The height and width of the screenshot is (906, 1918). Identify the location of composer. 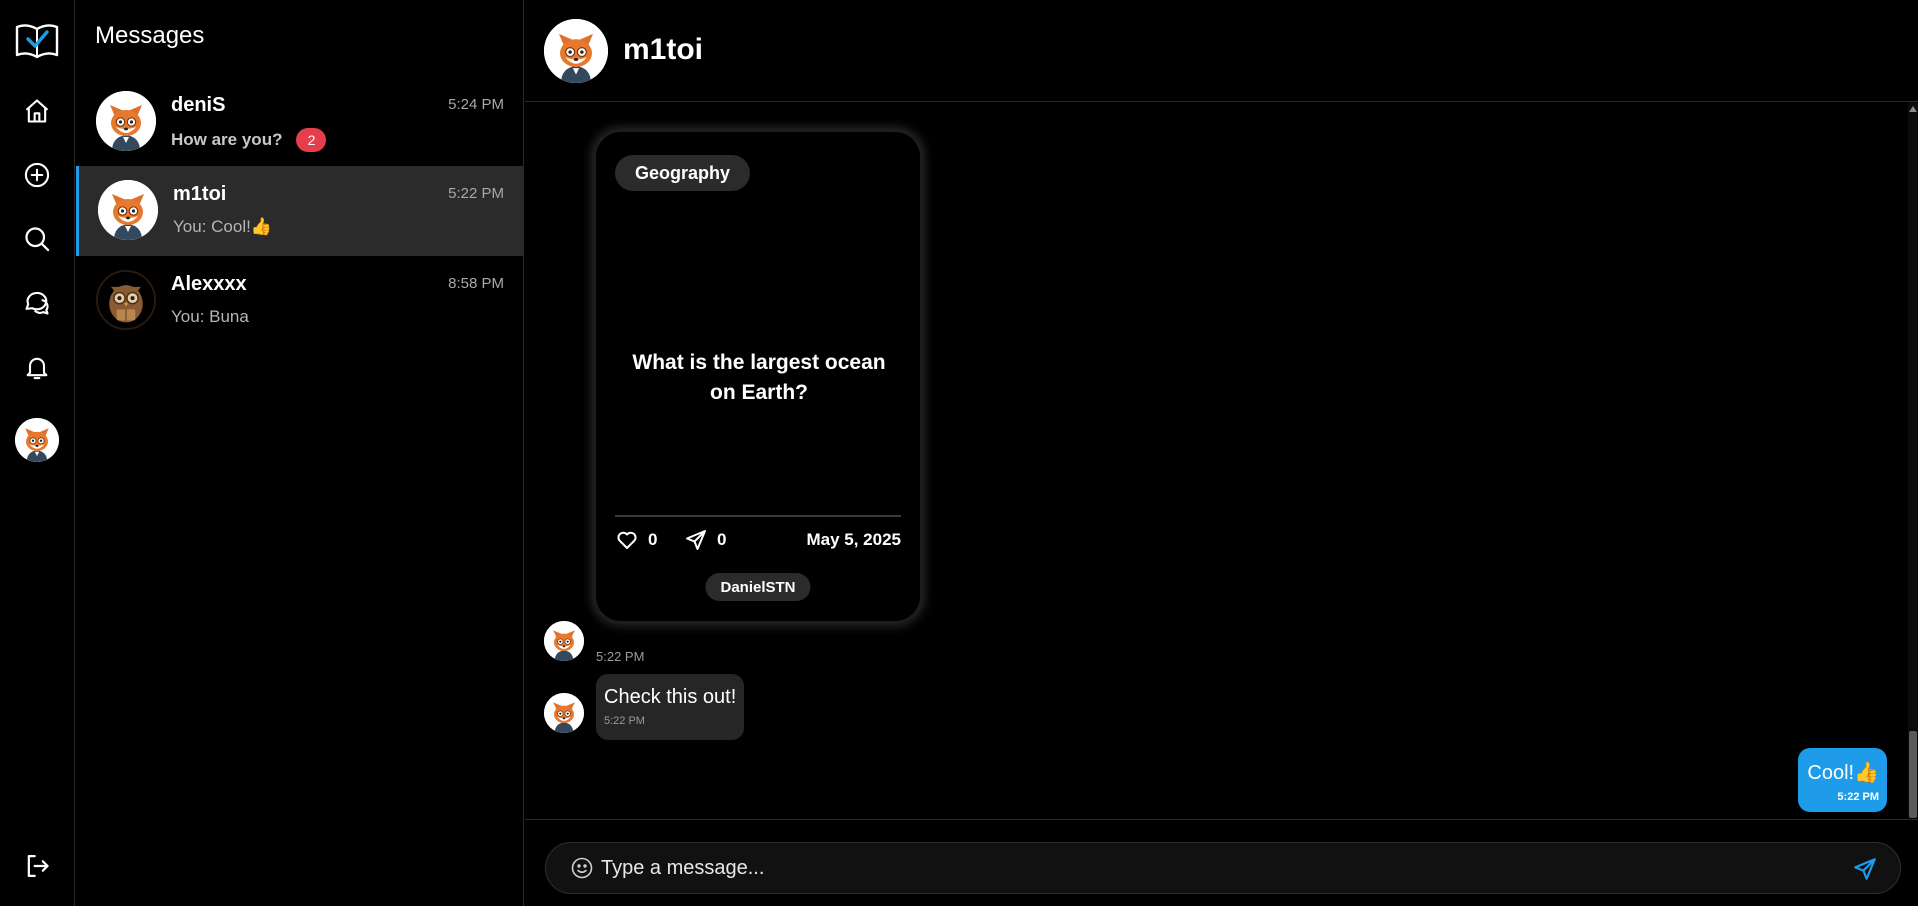
(1223, 868).